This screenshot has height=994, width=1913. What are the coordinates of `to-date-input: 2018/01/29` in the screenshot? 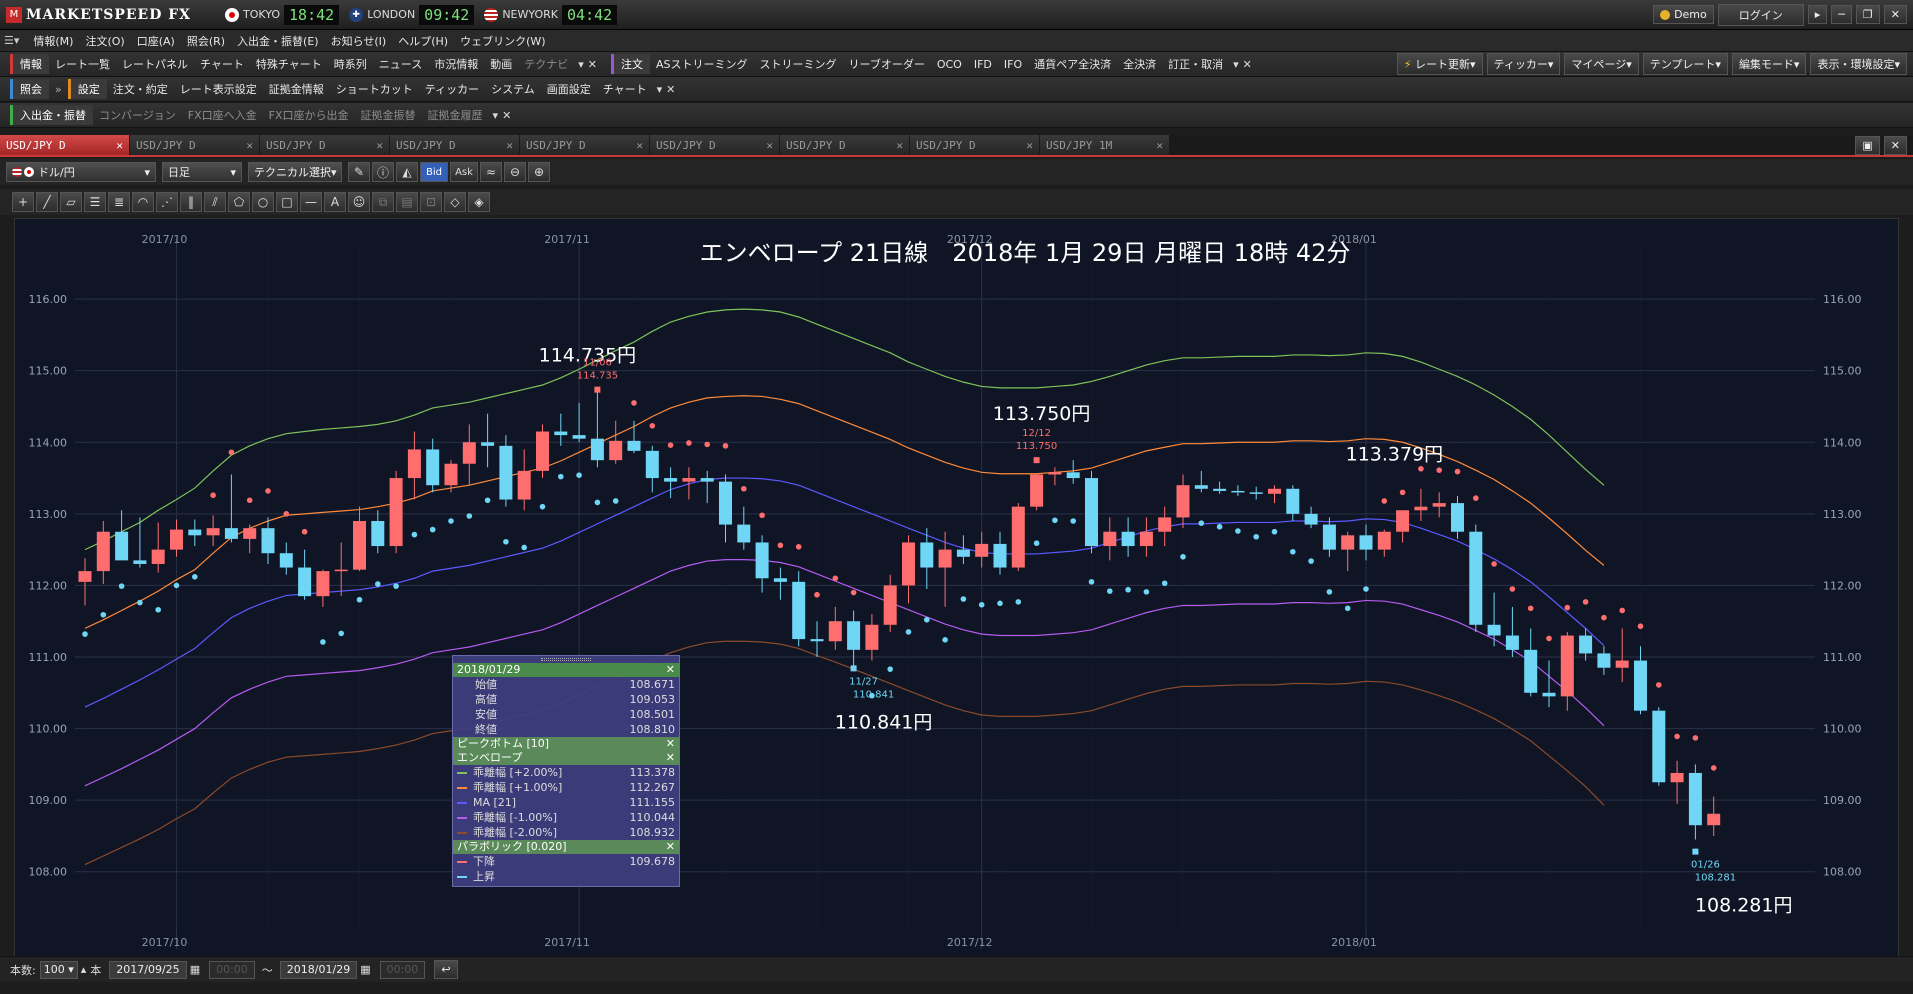 It's located at (318, 969).